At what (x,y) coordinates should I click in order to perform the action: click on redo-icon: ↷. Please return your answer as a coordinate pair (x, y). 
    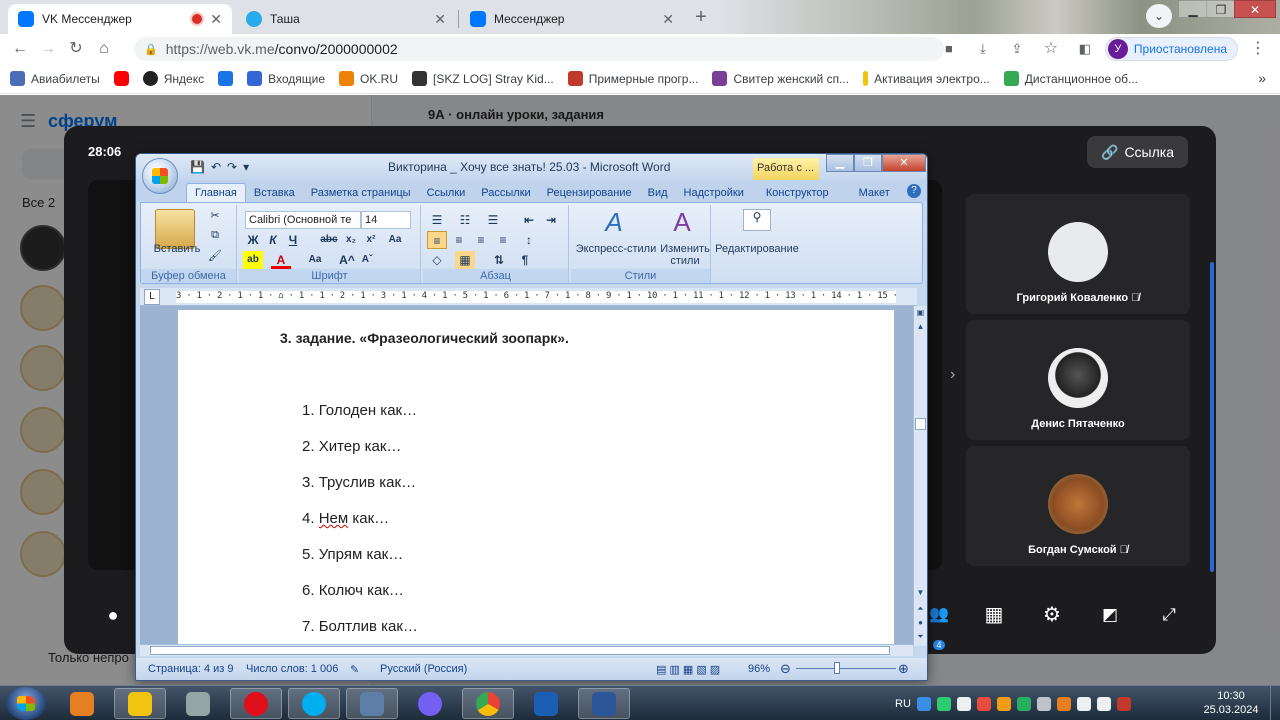
    Looking at the image, I should click on (232, 167).